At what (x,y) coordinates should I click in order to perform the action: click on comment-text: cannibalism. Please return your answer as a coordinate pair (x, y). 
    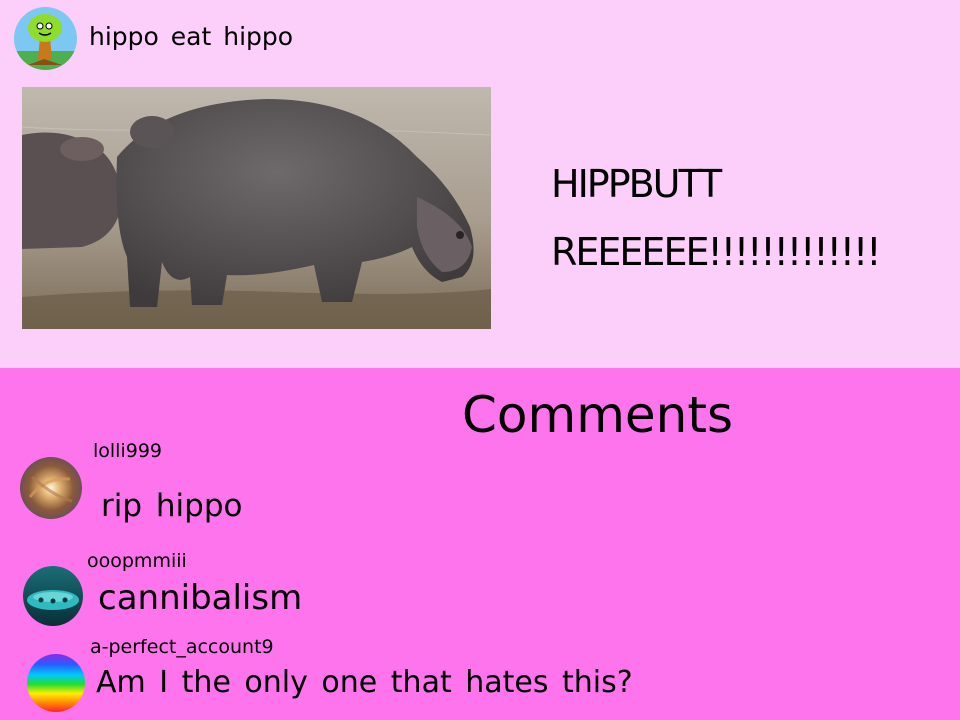
    Looking at the image, I should click on (200, 598).